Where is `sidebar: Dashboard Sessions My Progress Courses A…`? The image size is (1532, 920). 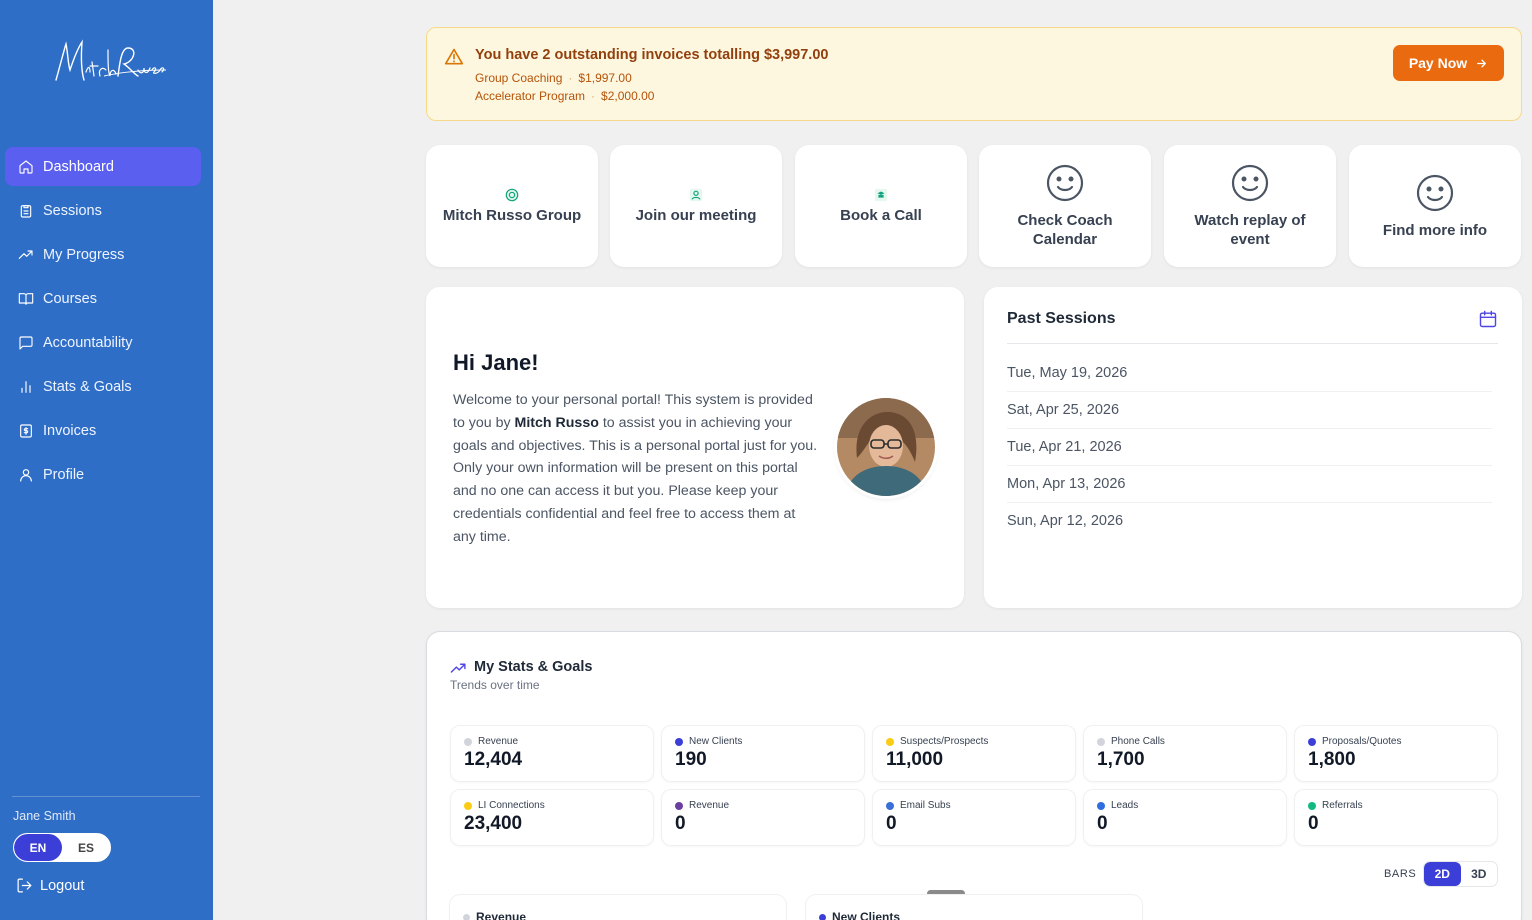
sidebar: Dashboard Sessions My Progress Courses A… is located at coordinates (106, 460).